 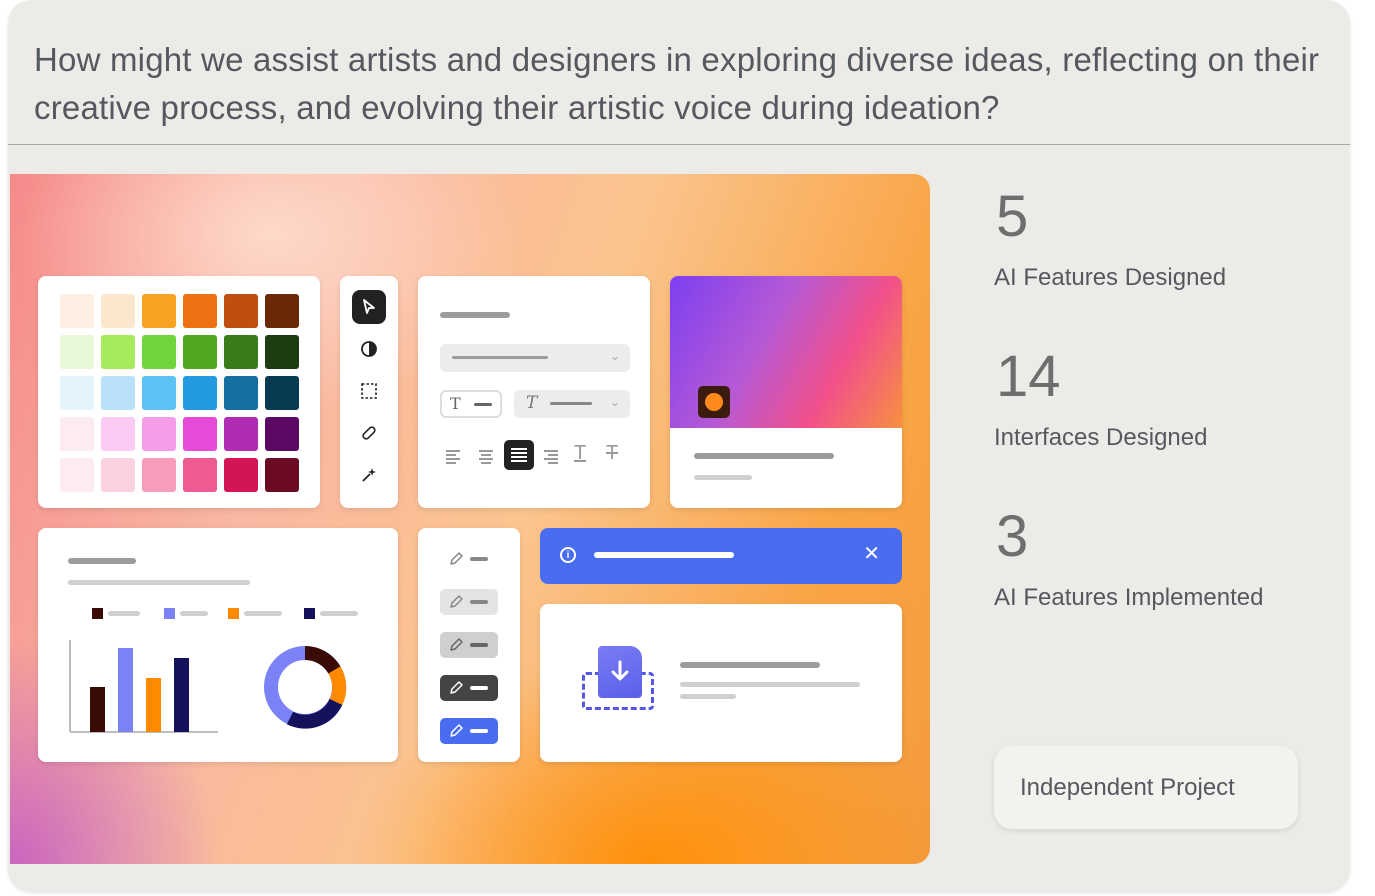 I want to click on info-alert: i ✕, so click(x=721, y=556).